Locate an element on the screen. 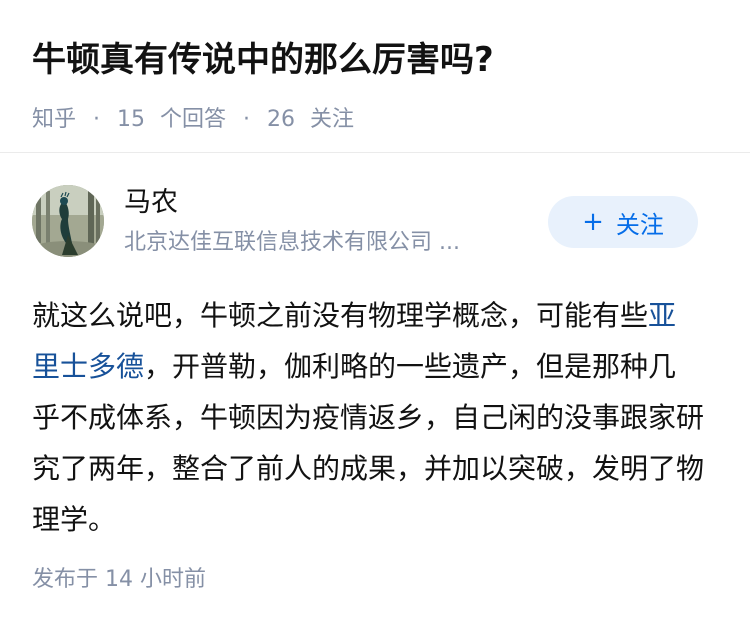 The image size is (750, 630). answer-count: 15 is located at coordinates (131, 119).